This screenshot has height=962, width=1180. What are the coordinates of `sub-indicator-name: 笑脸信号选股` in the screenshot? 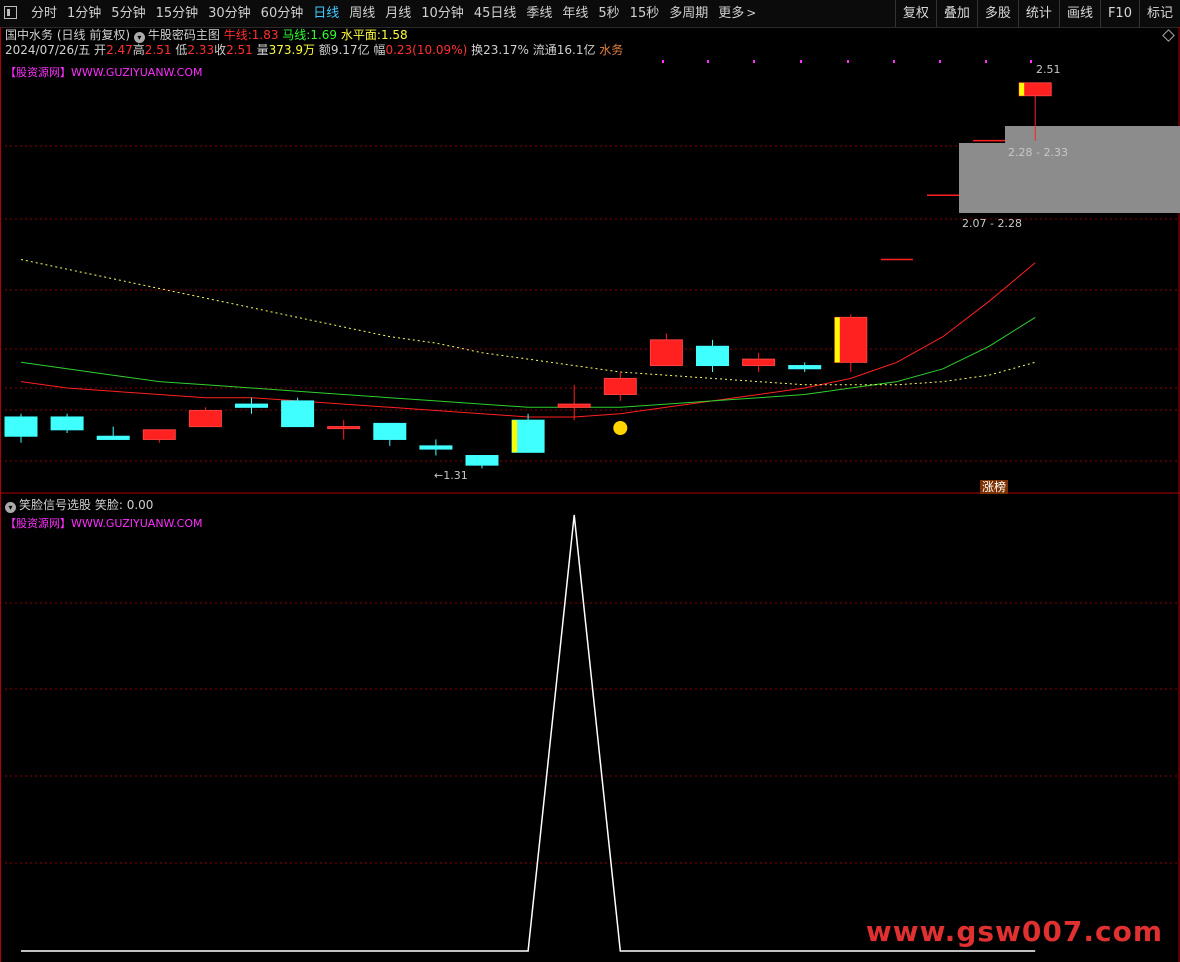 It's located at (55, 505).